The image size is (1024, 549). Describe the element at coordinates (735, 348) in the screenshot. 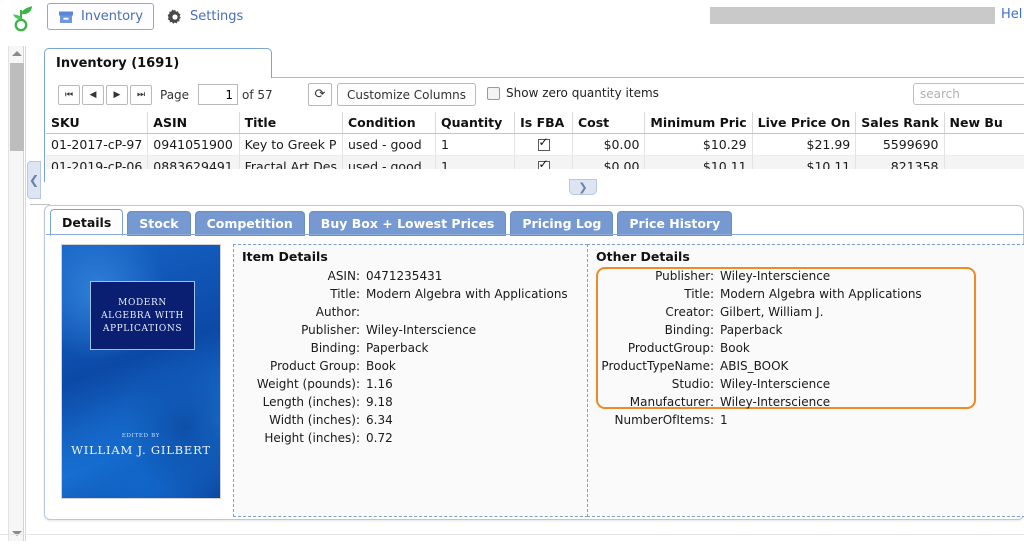

I see `other-detail-value: Book` at that location.